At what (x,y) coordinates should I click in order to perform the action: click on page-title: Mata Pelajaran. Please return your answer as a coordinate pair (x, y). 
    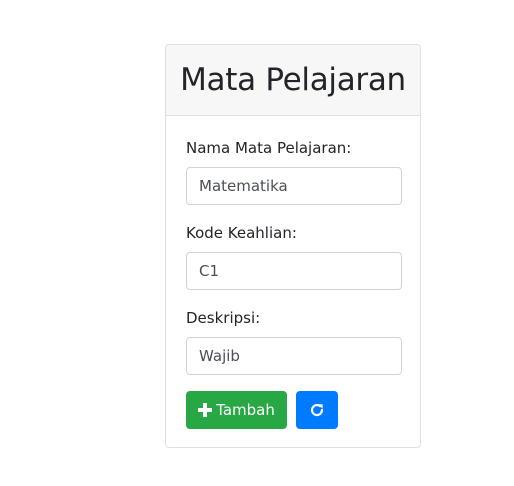
    Looking at the image, I should click on (293, 80).